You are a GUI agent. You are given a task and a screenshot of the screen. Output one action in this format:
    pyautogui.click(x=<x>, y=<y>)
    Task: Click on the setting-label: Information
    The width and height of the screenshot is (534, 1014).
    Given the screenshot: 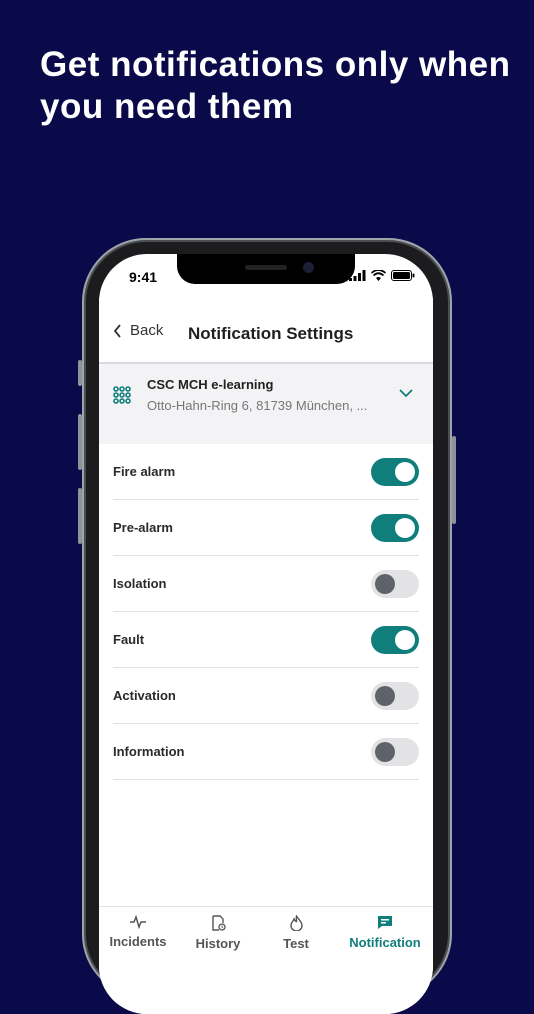 What is the action you would take?
    pyautogui.click(x=149, y=751)
    